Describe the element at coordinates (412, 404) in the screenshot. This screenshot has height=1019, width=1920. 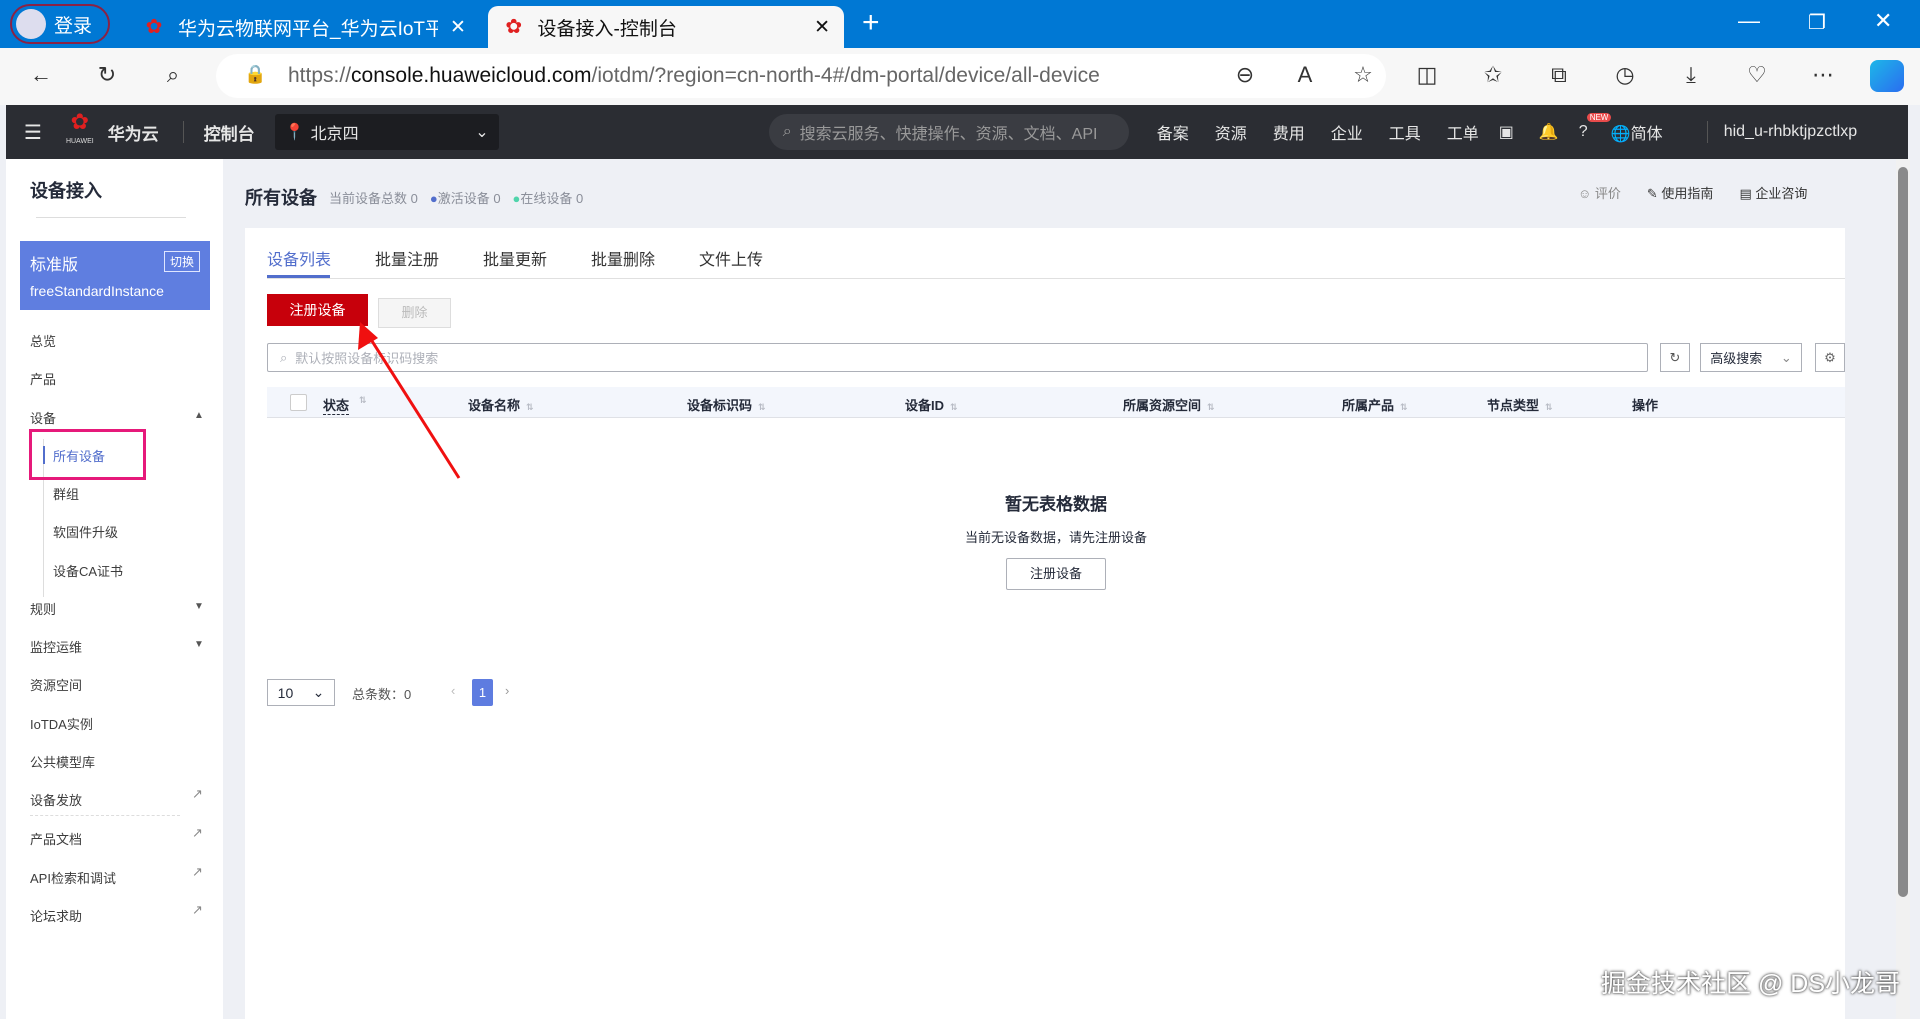
I see `arrow-line` at that location.